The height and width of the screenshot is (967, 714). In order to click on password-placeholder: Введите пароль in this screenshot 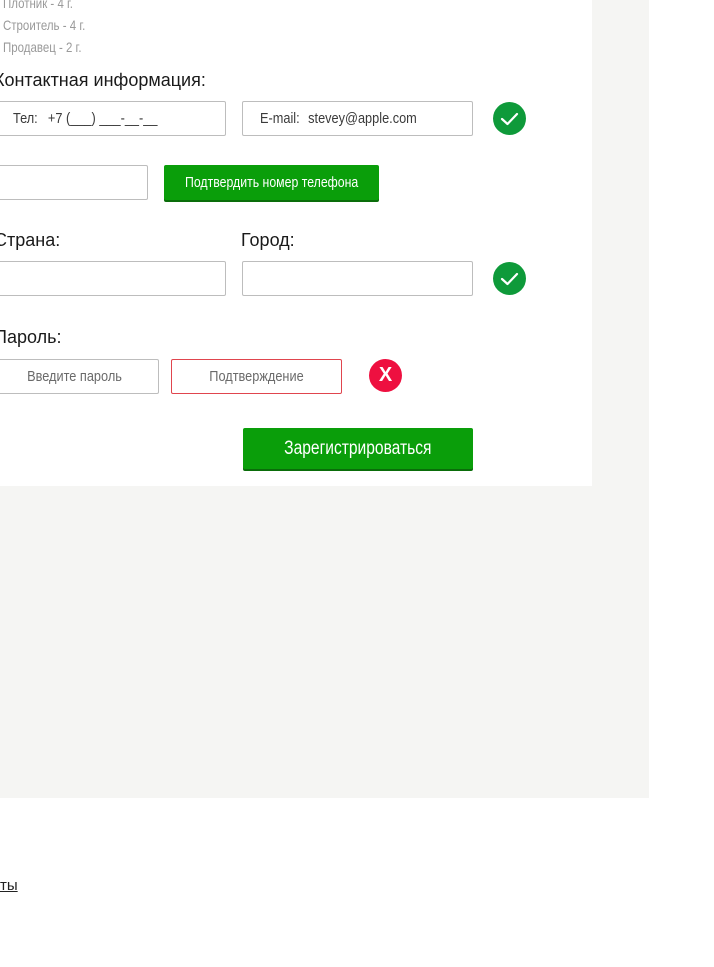, I will do `click(74, 376)`.